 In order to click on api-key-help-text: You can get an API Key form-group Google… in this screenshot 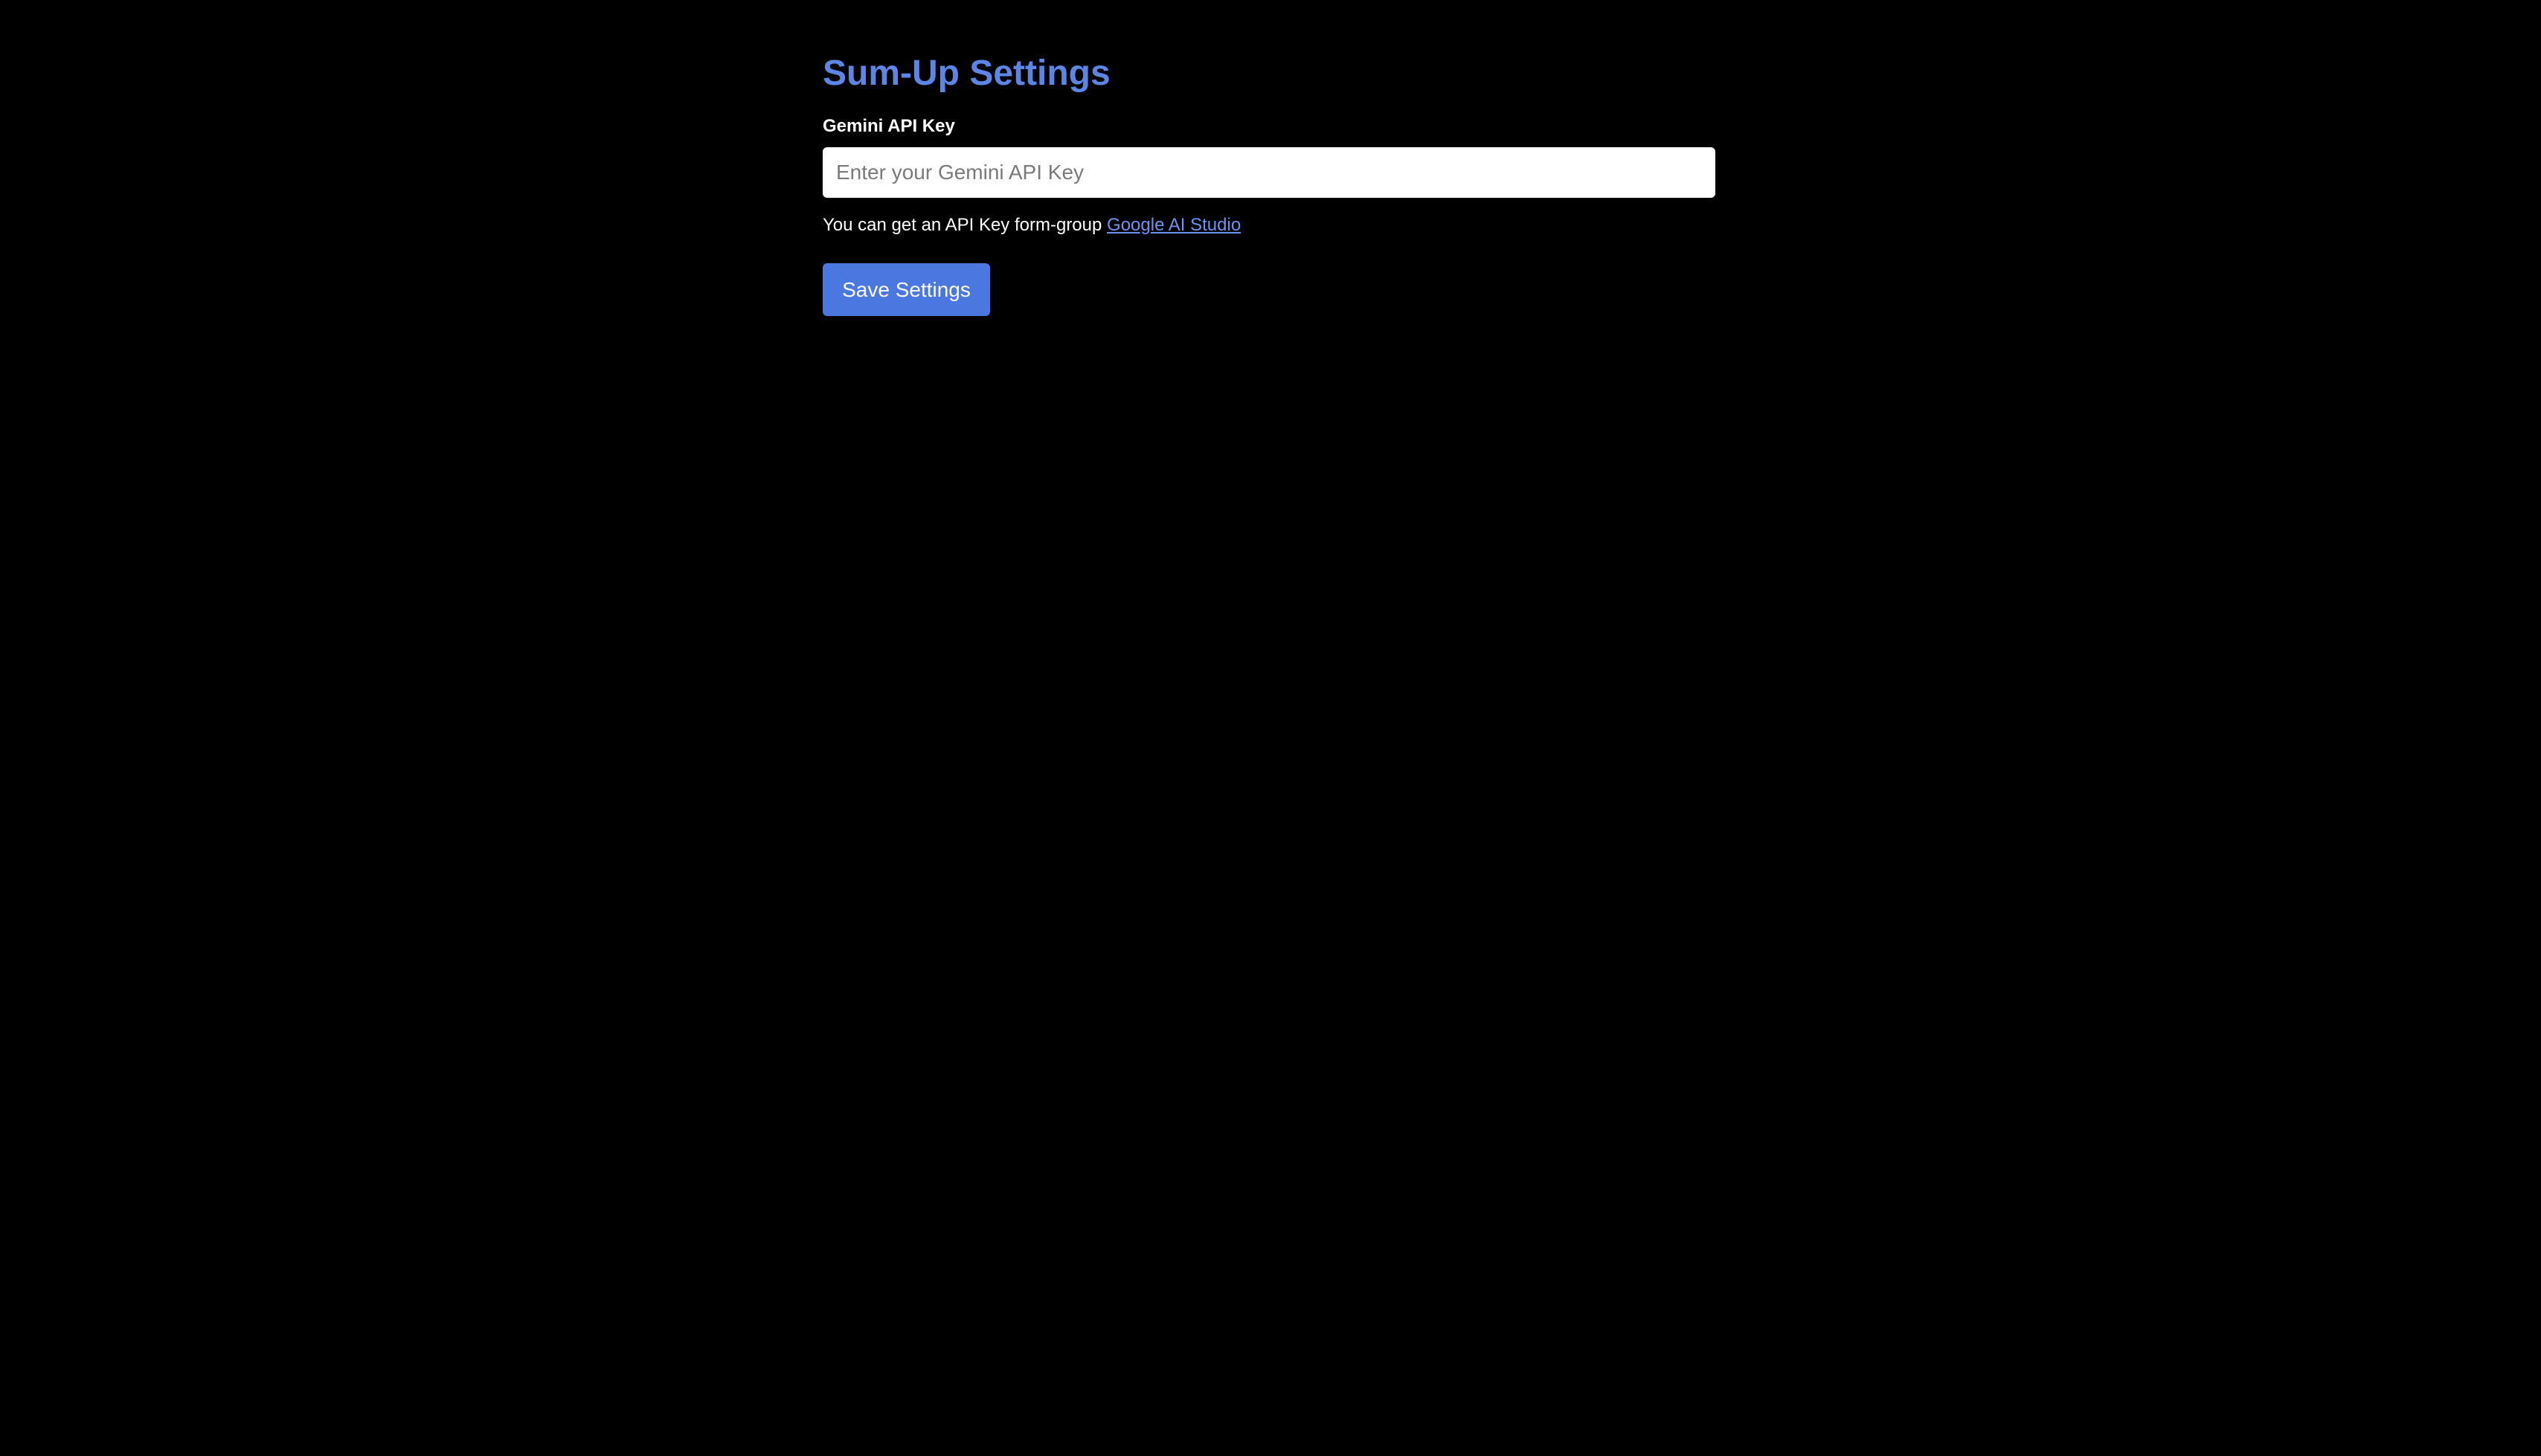, I will do `click(1269, 225)`.